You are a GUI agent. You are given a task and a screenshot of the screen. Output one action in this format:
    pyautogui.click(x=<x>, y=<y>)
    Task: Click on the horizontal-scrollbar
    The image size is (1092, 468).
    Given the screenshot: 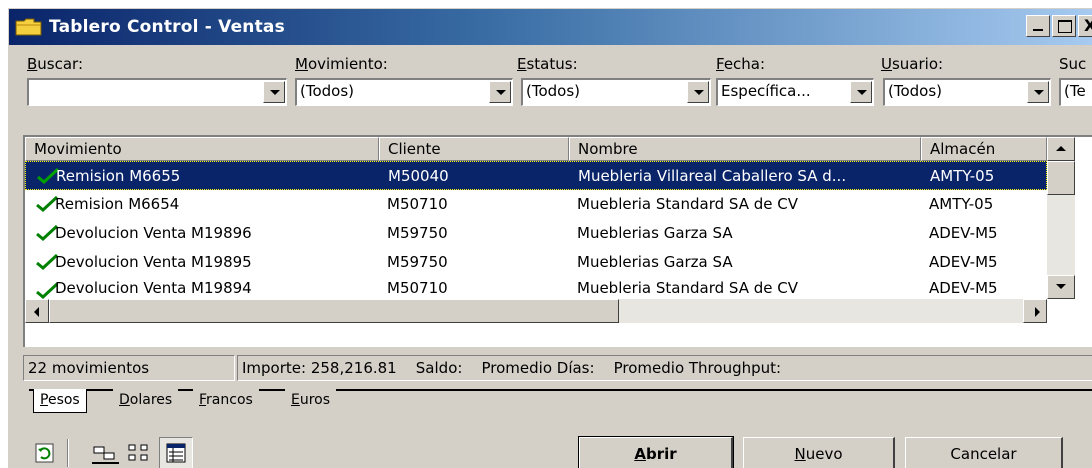 What is the action you would take?
    pyautogui.click(x=536, y=311)
    